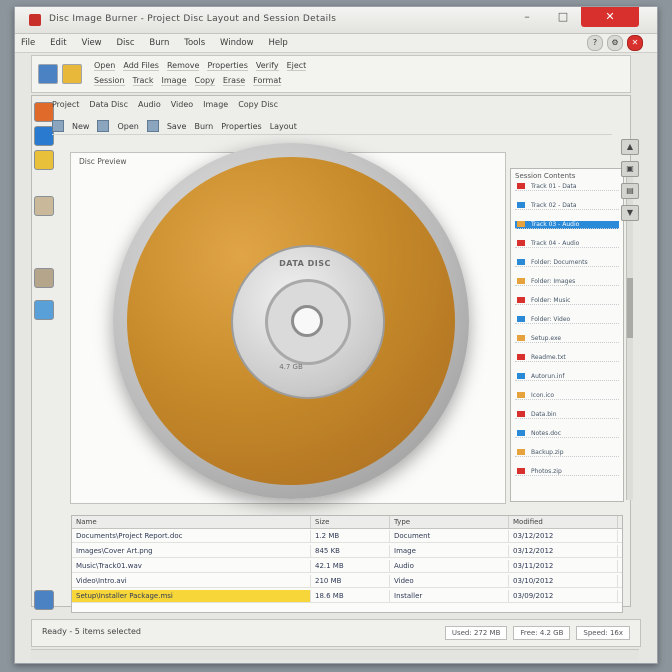  Describe the element at coordinates (44, 112) in the screenshot. I see `home-icon` at that location.